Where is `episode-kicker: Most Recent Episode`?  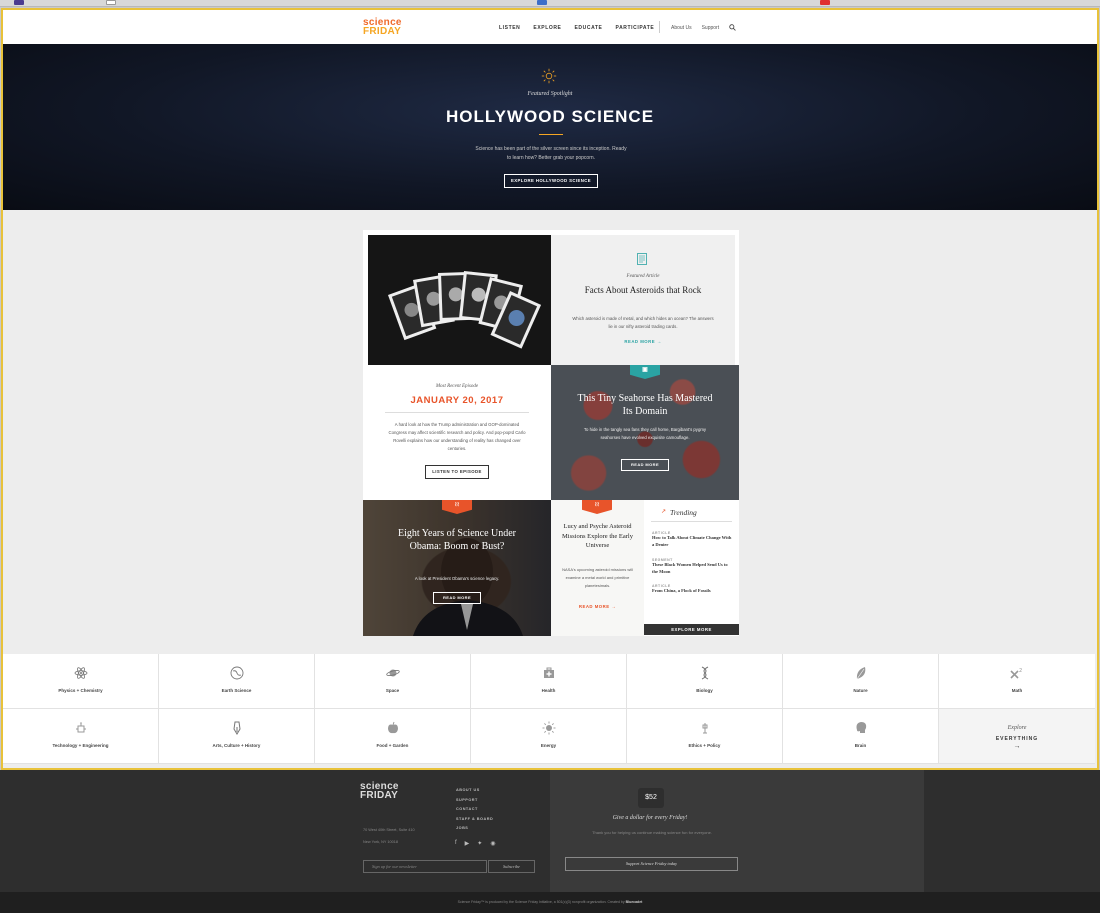 episode-kicker: Most Recent Episode is located at coordinates (457, 386).